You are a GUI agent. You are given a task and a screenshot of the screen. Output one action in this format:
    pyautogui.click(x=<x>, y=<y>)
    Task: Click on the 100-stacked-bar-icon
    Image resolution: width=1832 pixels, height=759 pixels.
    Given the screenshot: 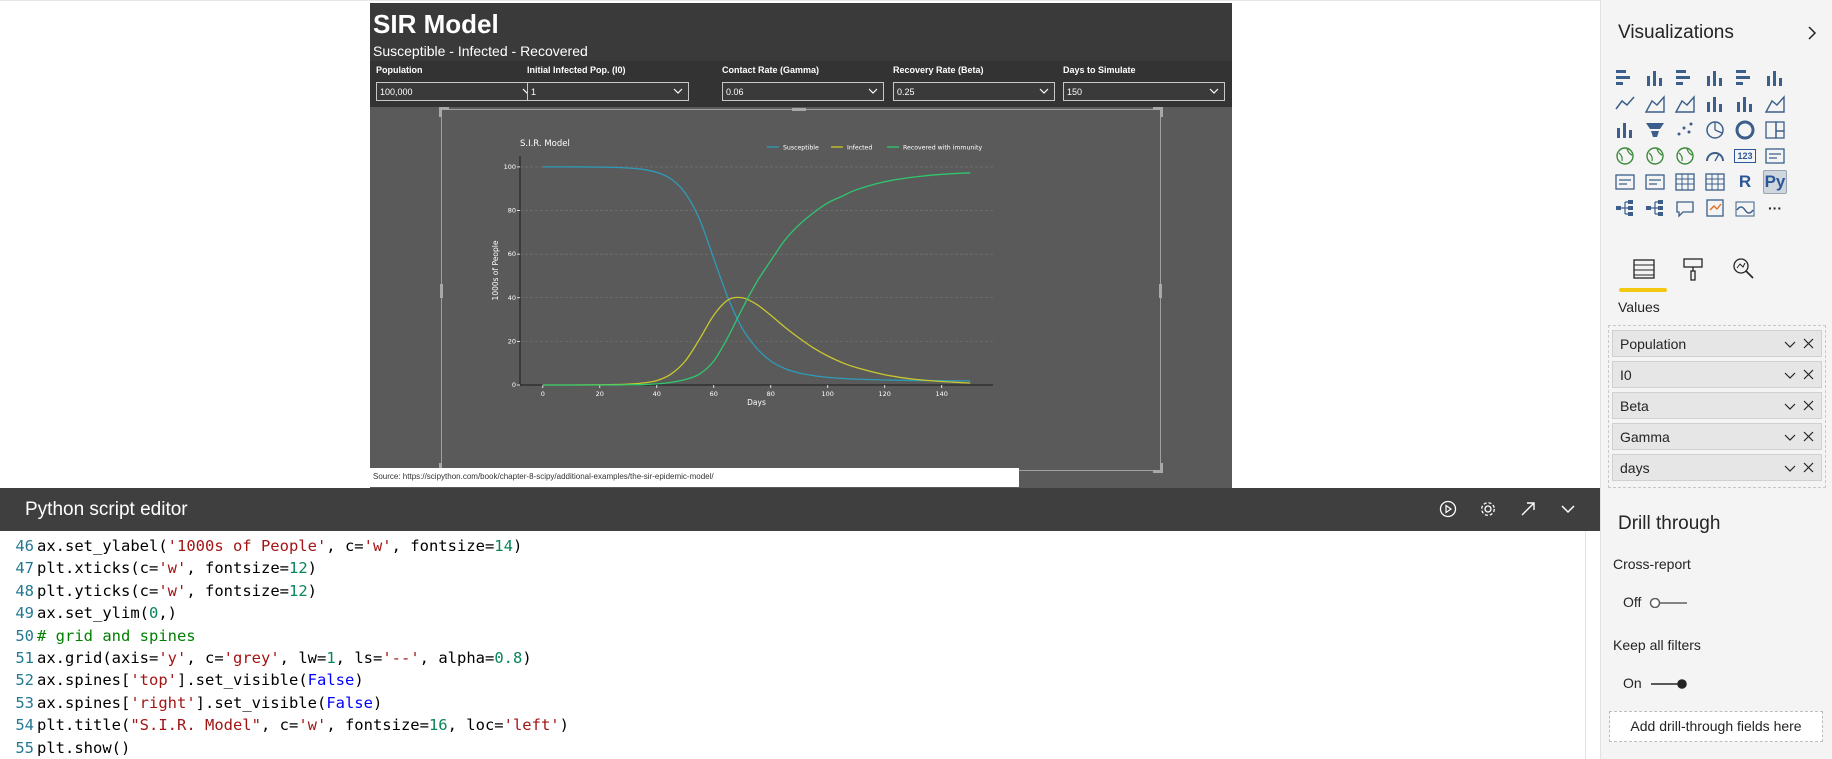 What is the action you would take?
    pyautogui.click(x=1745, y=78)
    